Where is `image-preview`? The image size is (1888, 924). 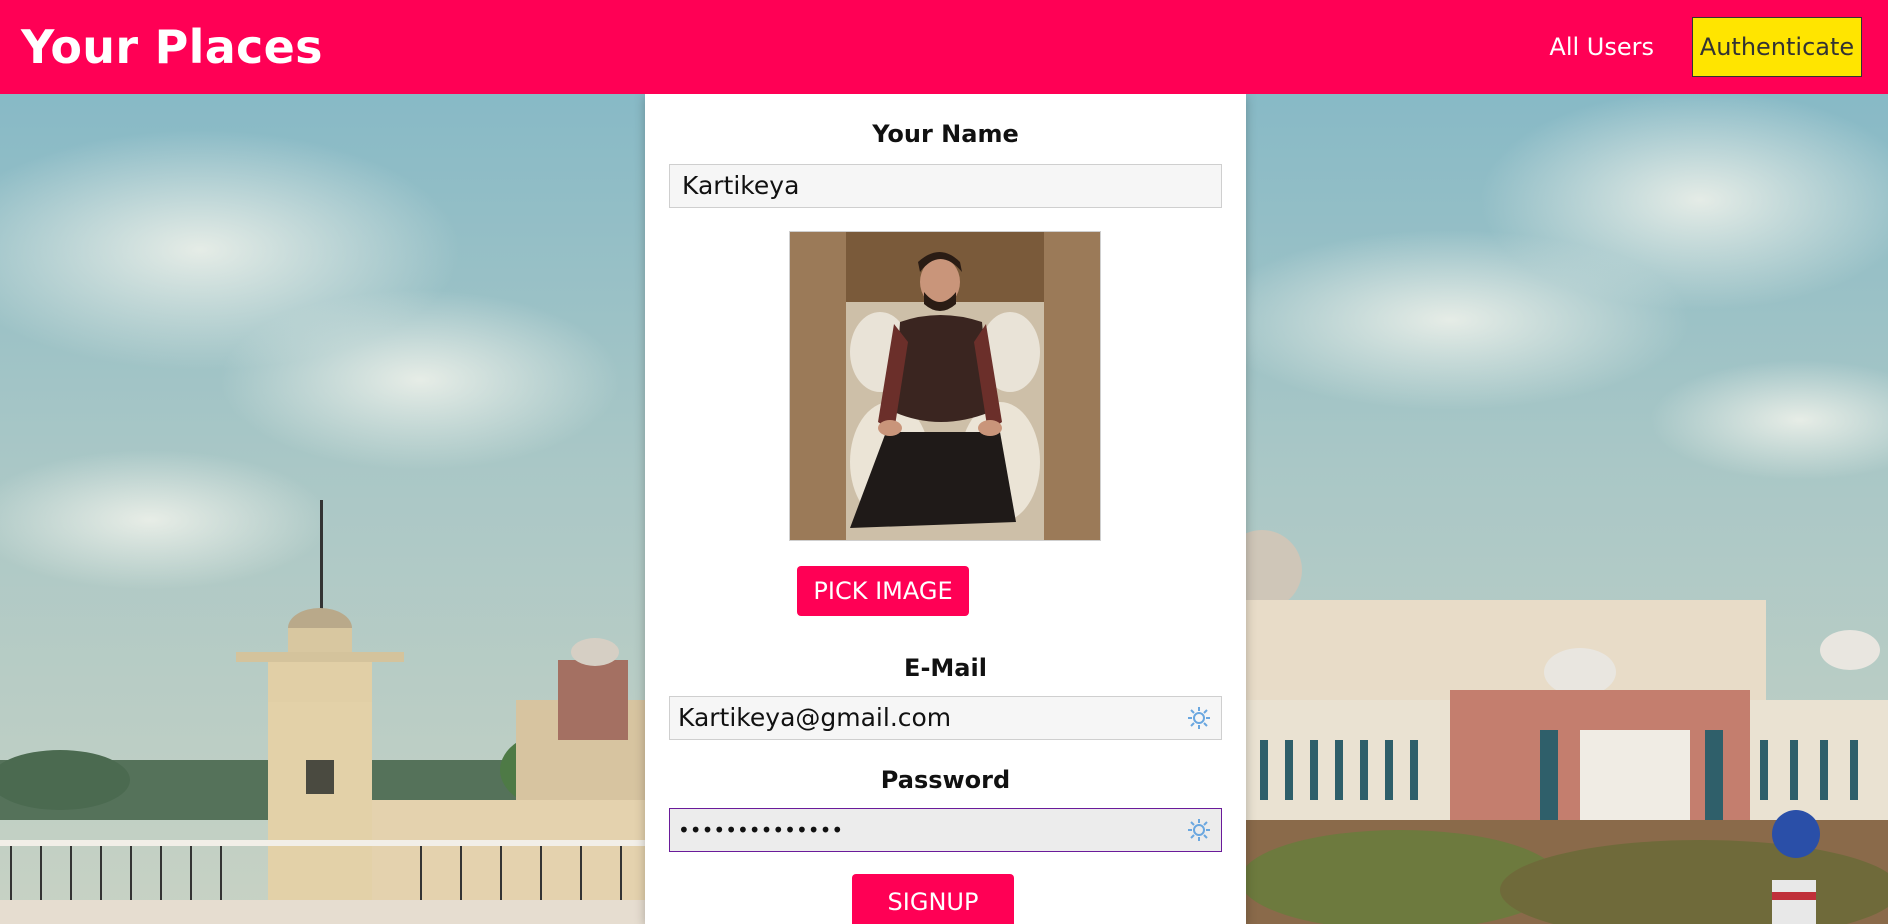
image-preview is located at coordinates (945, 386).